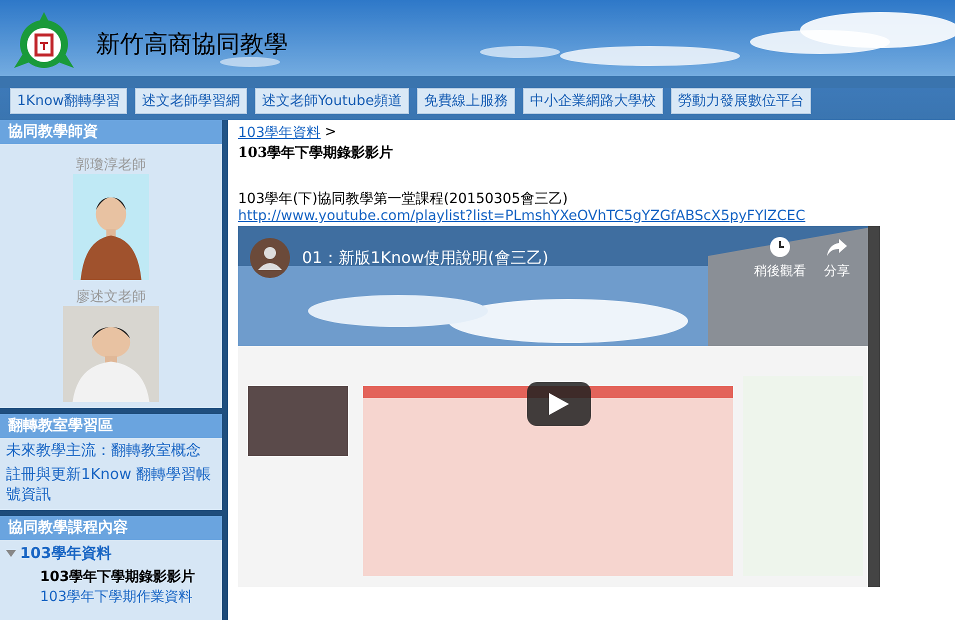 The width and height of the screenshot is (955, 620). What do you see at coordinates (68, 101) in the screenshot?
I see `nav-link: 1Know翻轉學習` at bounding box center [68, 101].